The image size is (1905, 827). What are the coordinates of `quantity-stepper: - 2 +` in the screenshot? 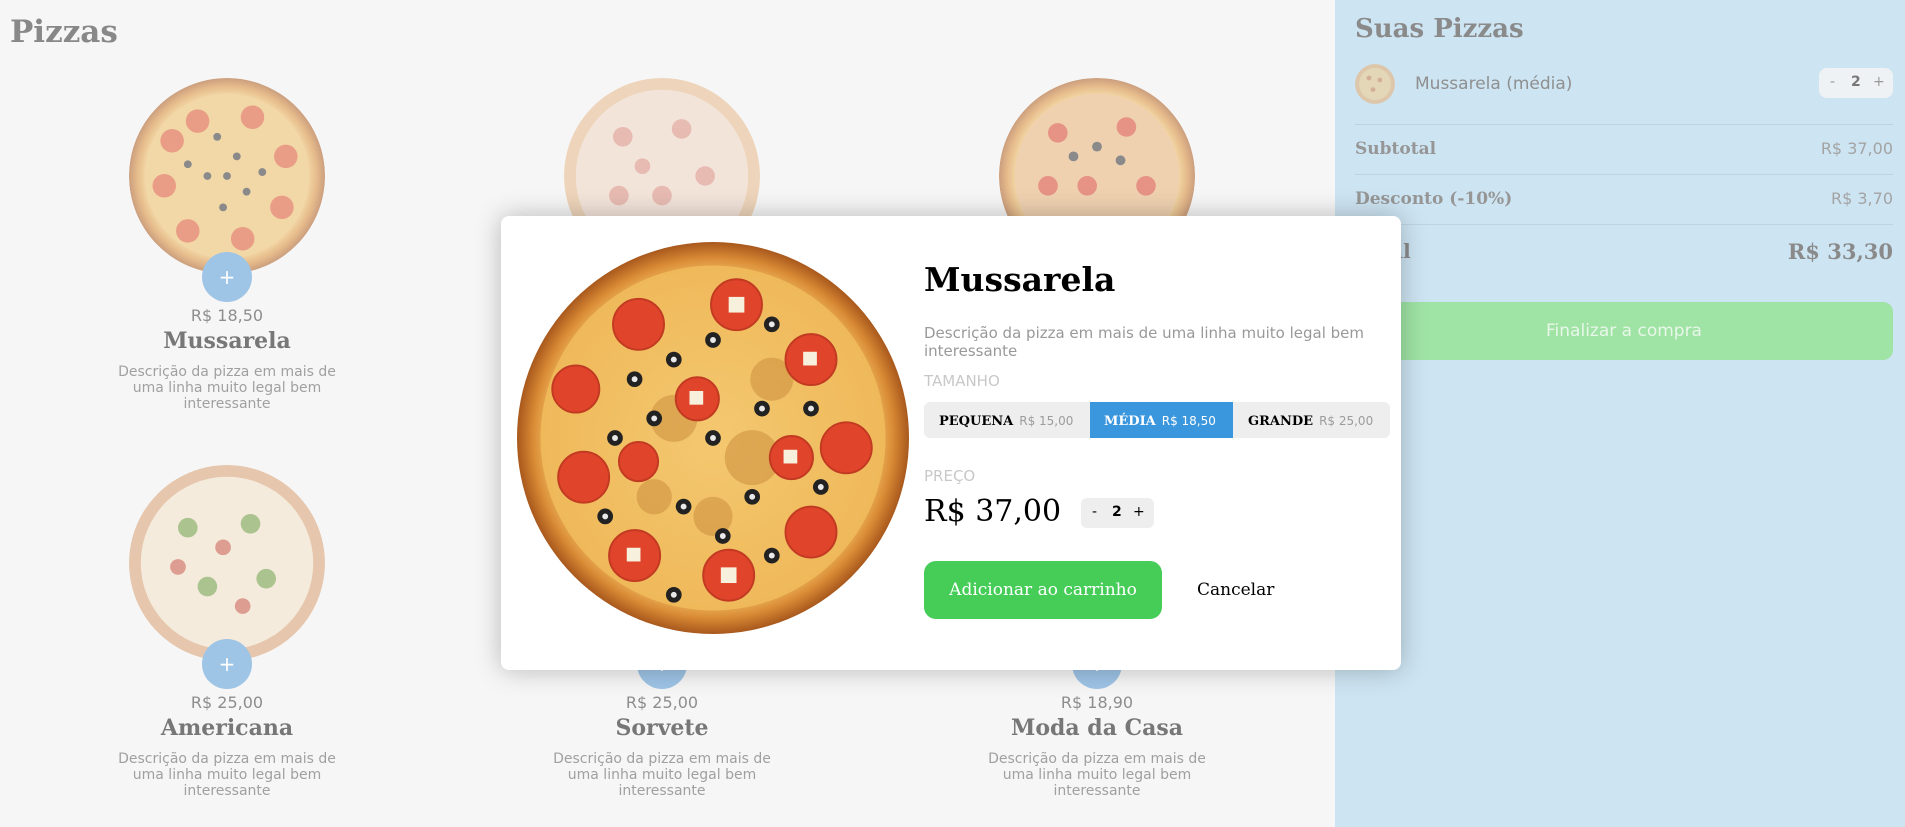 It's located at (1117, 513).